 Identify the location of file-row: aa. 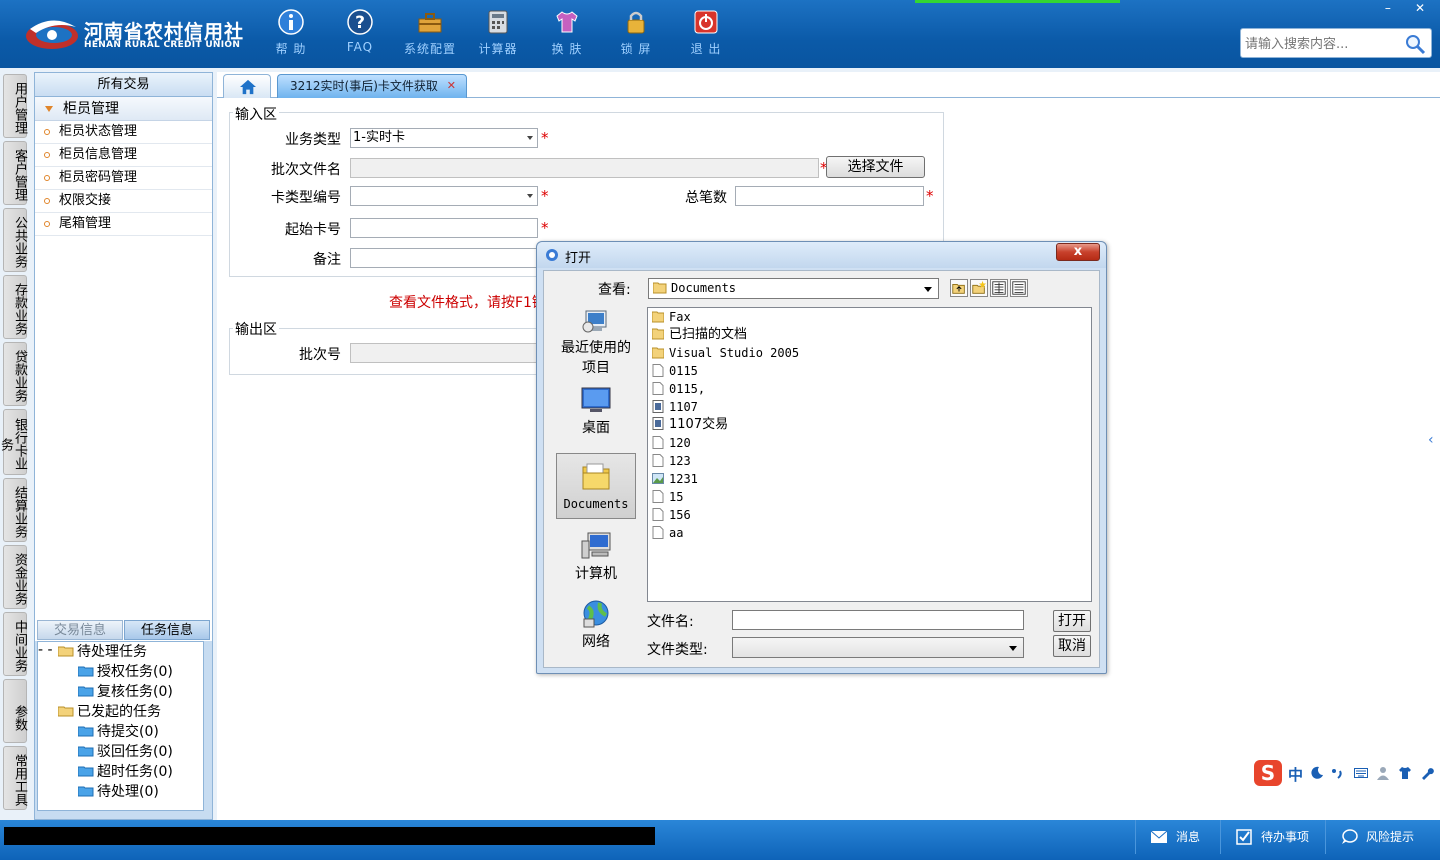
(667, 533).